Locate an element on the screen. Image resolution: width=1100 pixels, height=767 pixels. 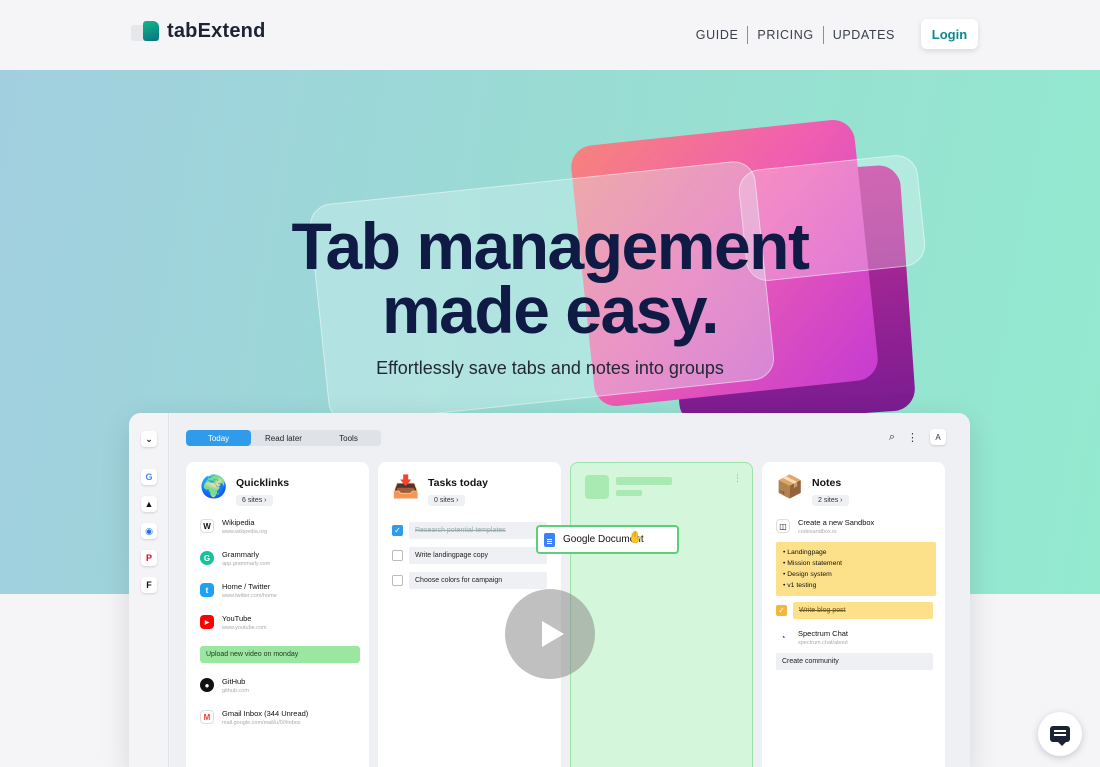
item-title: GitHub is located at coordinates (234, 681).